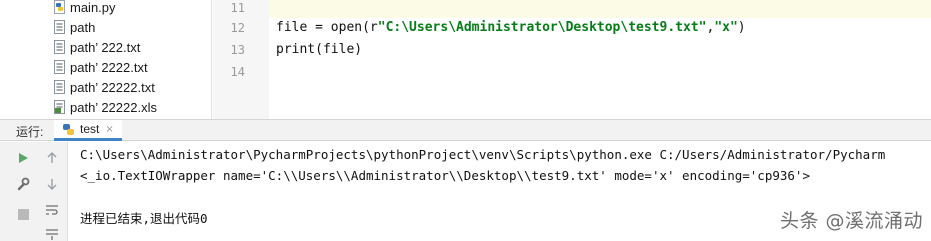  I want to click on code-line-13: print(file), so click(319, 50).